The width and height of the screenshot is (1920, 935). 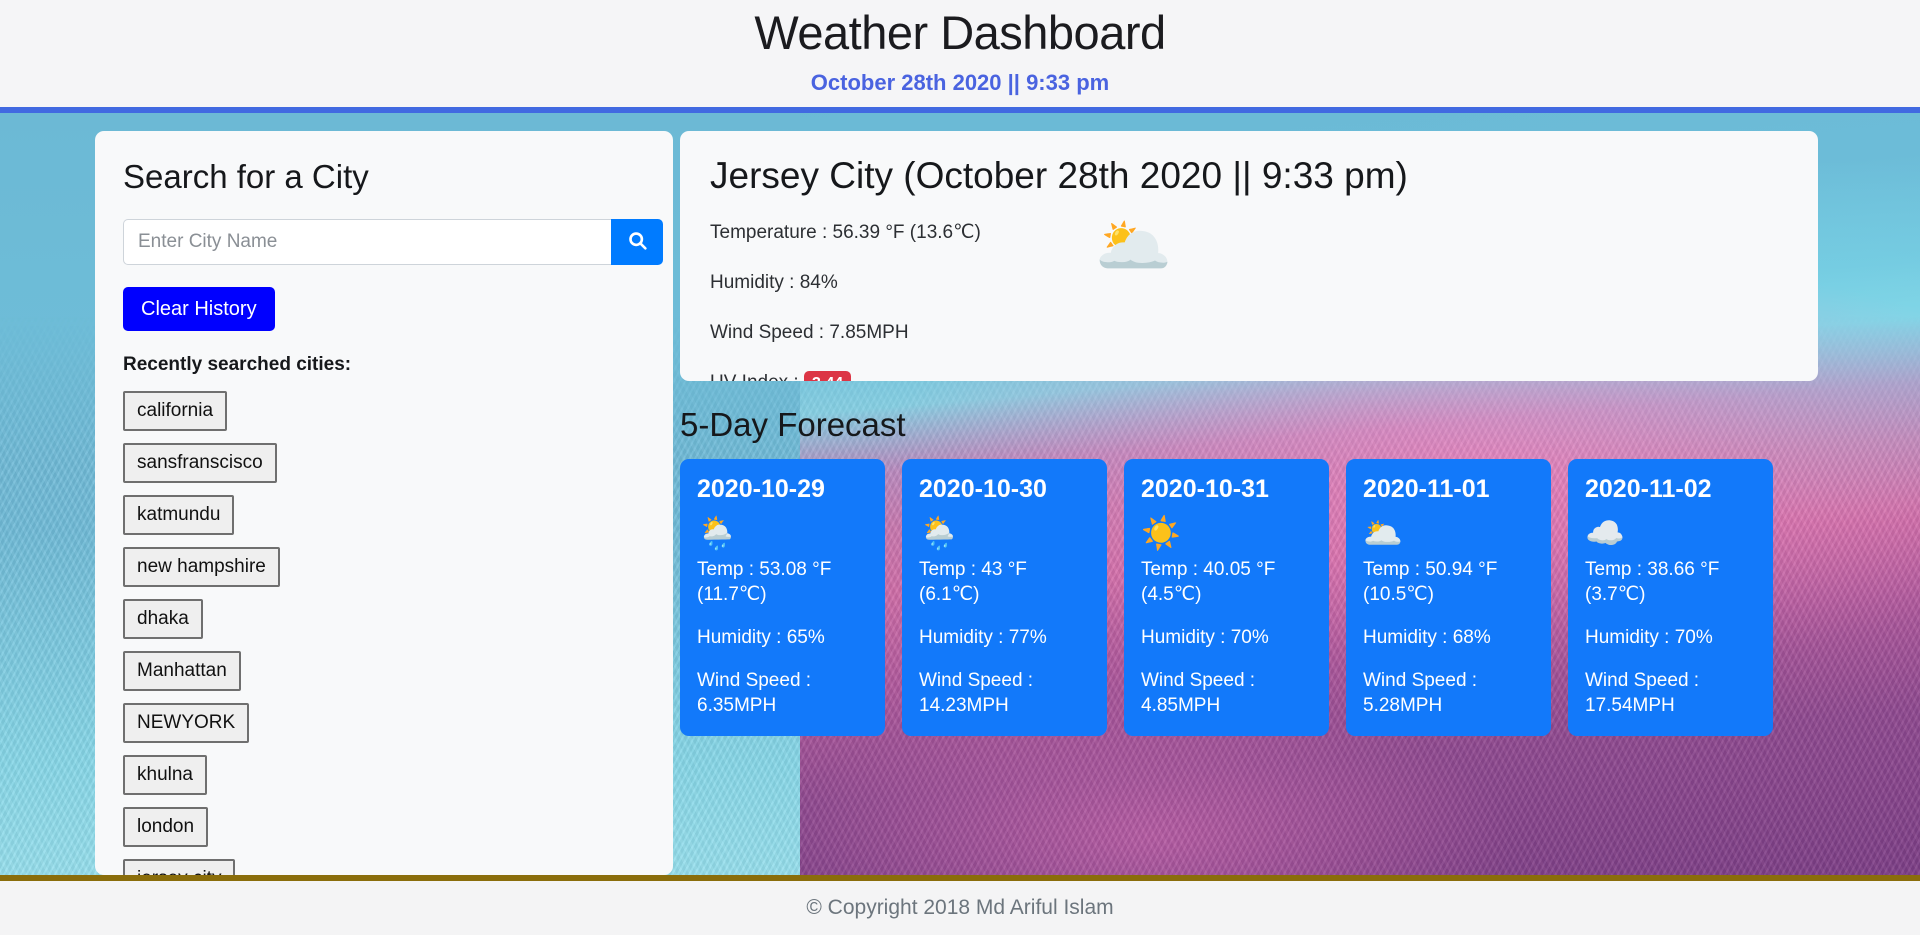 What do you see at coordinates (983, 489) in the screenshot?
I see `forecast-date: 2020-10-30` at bounding box center [983, 489].